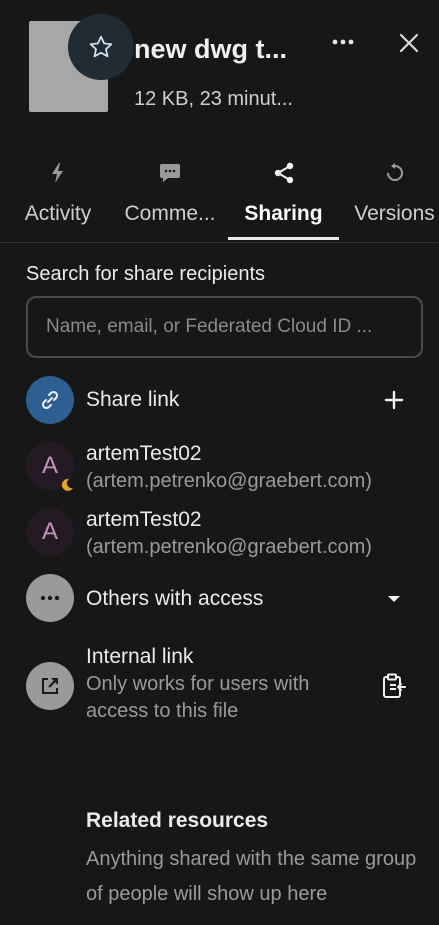  I want to click on favorite-button, so click(101, 47).